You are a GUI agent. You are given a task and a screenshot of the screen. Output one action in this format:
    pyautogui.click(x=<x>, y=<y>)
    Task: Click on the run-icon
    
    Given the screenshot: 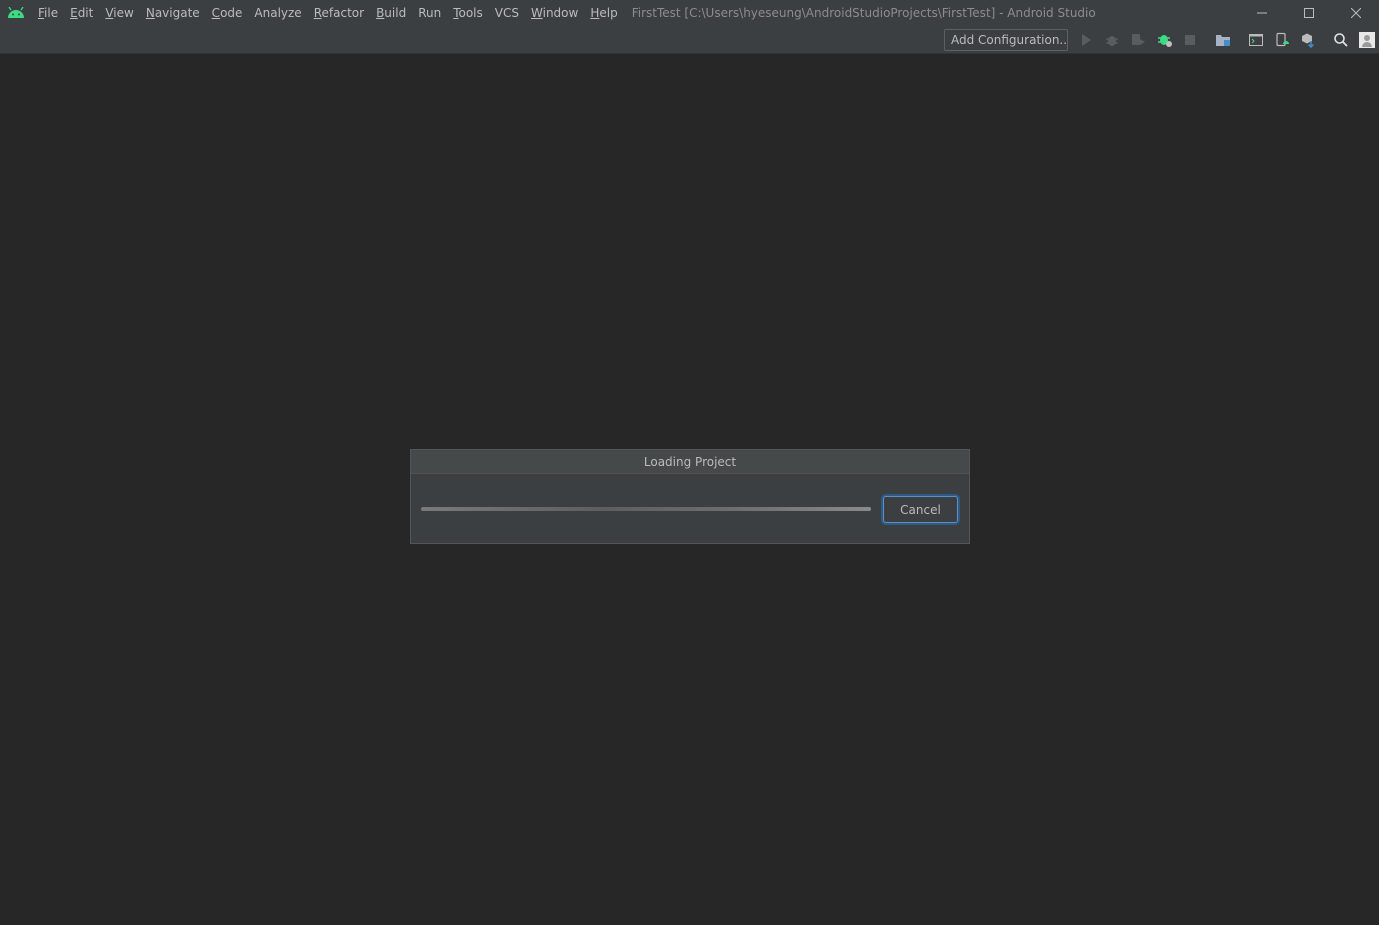 What is the action you would take?
    pyautogui.click(x=1086, y=40)
    